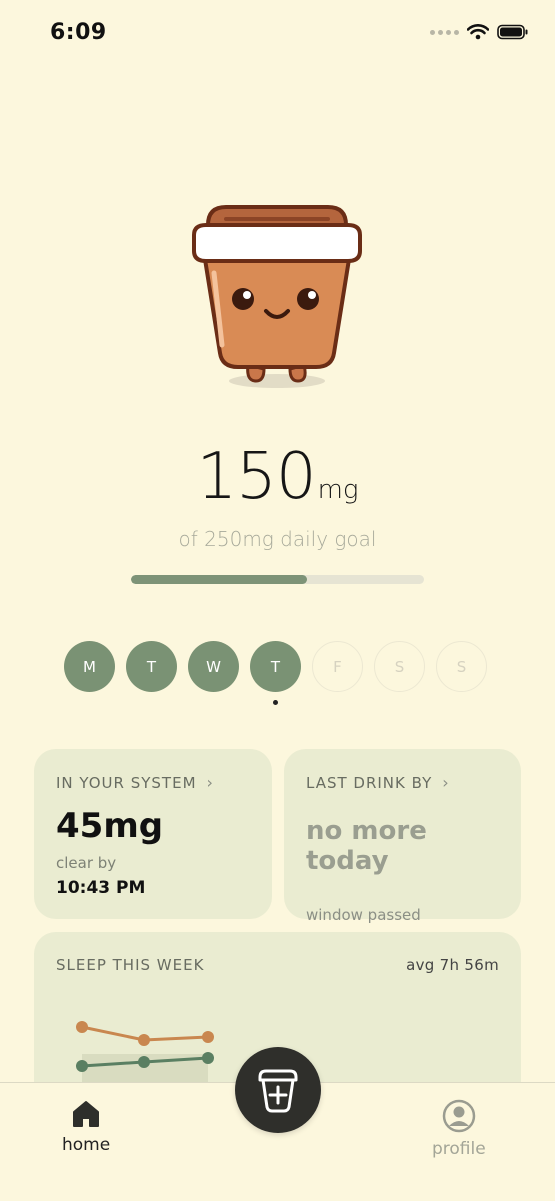  I want to click on goal-progress-fill, so click(219, 579).